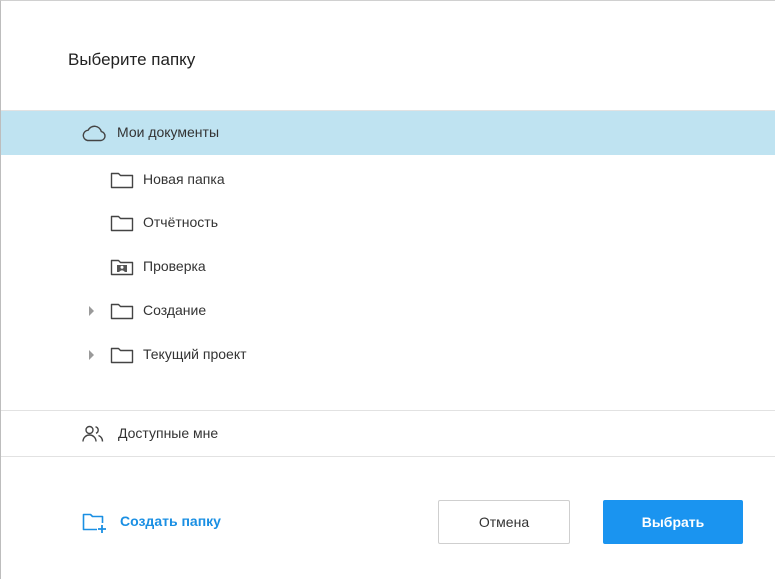 This screenshot has height=579, width=775. Describe the element at coordinates (388, 456) in the screenshot. I see `footer-divider` at that location.